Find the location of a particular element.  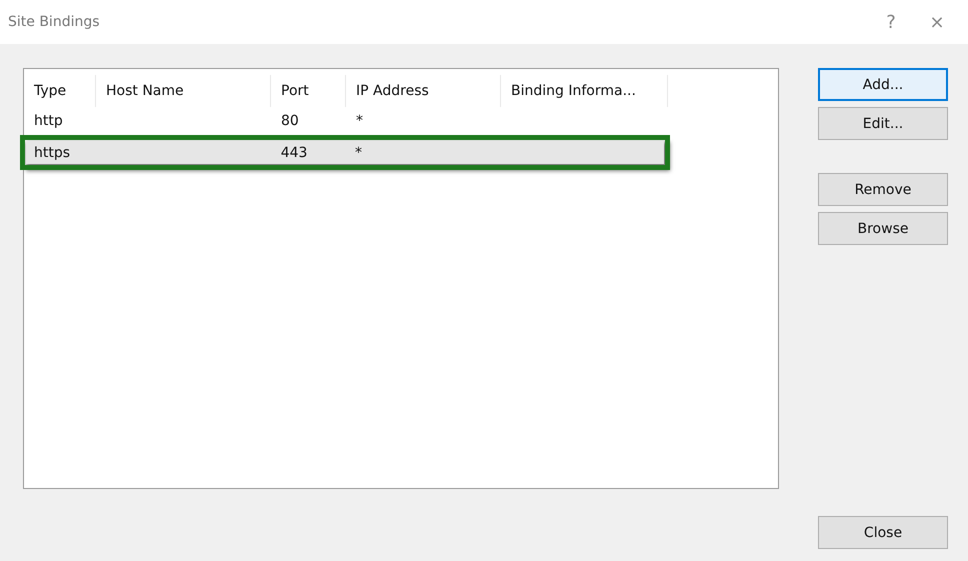

close-button: × is located at coordinates (937, 22).